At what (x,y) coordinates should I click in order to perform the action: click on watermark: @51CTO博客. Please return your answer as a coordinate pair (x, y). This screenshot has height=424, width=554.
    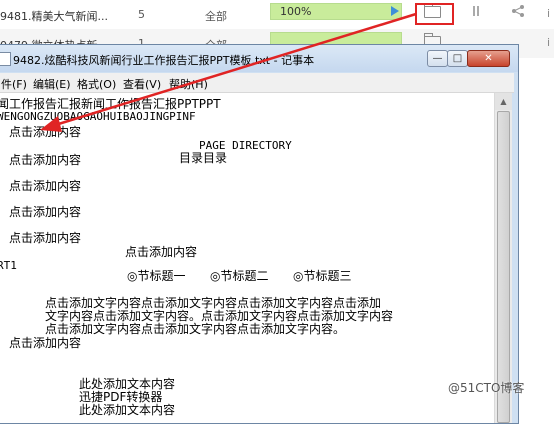
    Looking at the image, I should click on (486, 388).